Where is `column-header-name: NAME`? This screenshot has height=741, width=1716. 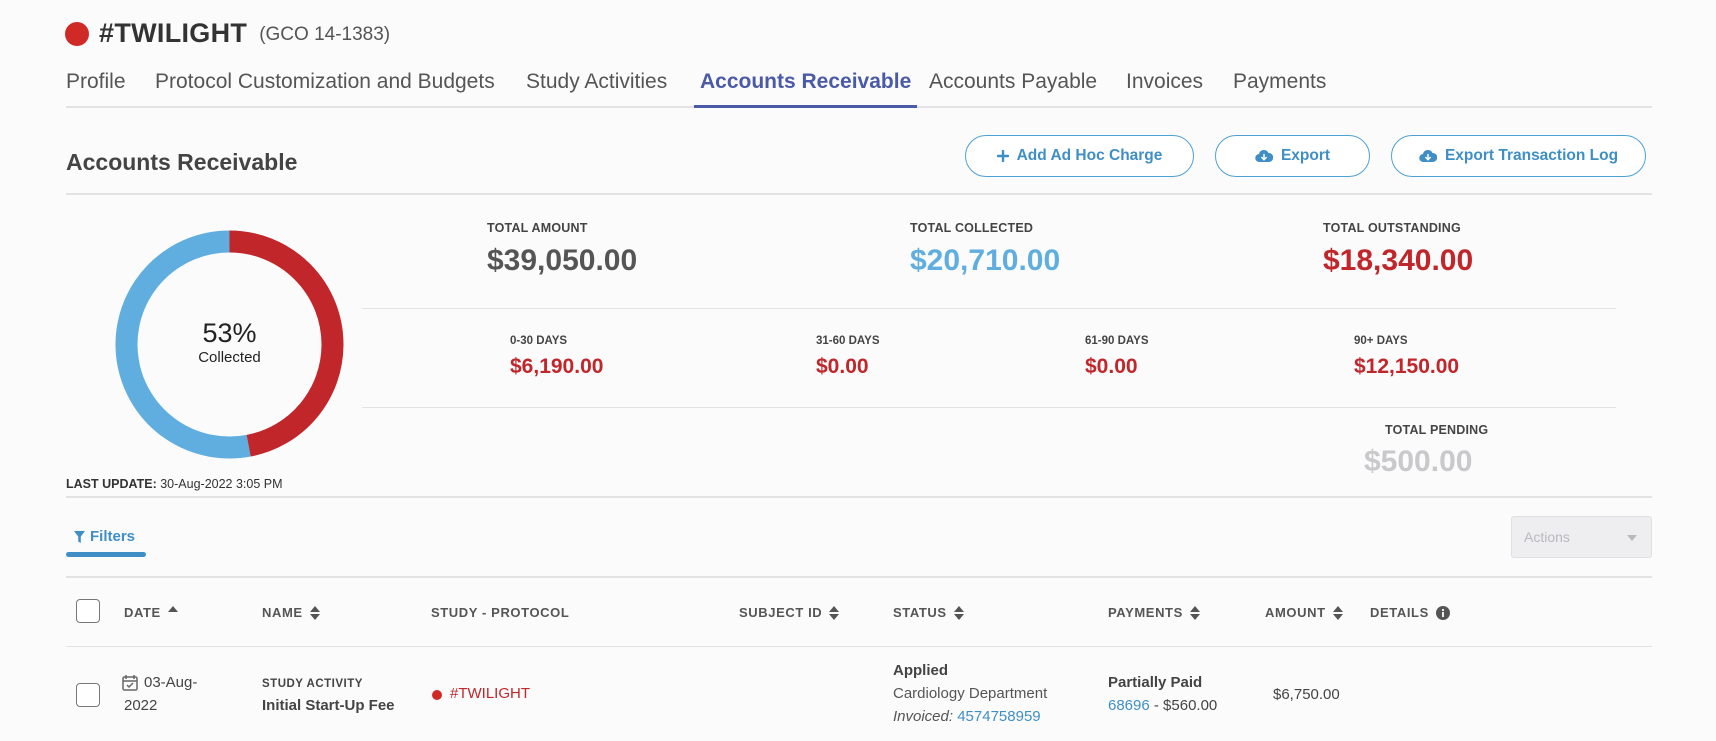
column-header-name: NAME is located at coordinates (291, 612).